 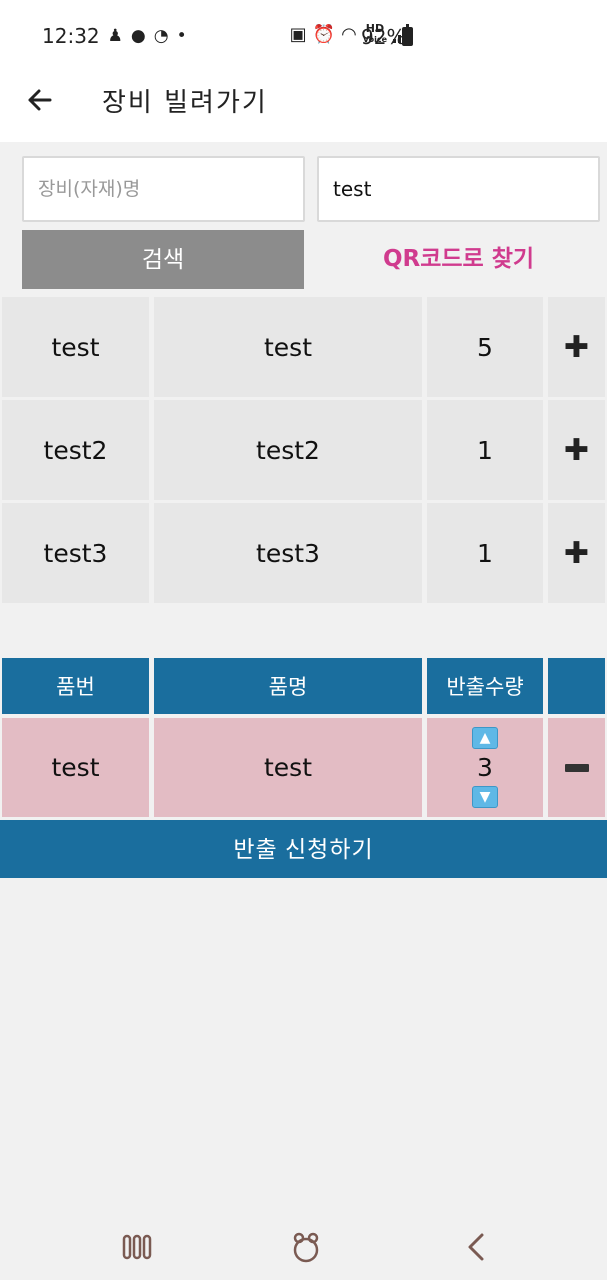 What do you see at coordinates (288, 767) in the screenshot?
I see `cart-name: test` at bounding box center [288, 767].